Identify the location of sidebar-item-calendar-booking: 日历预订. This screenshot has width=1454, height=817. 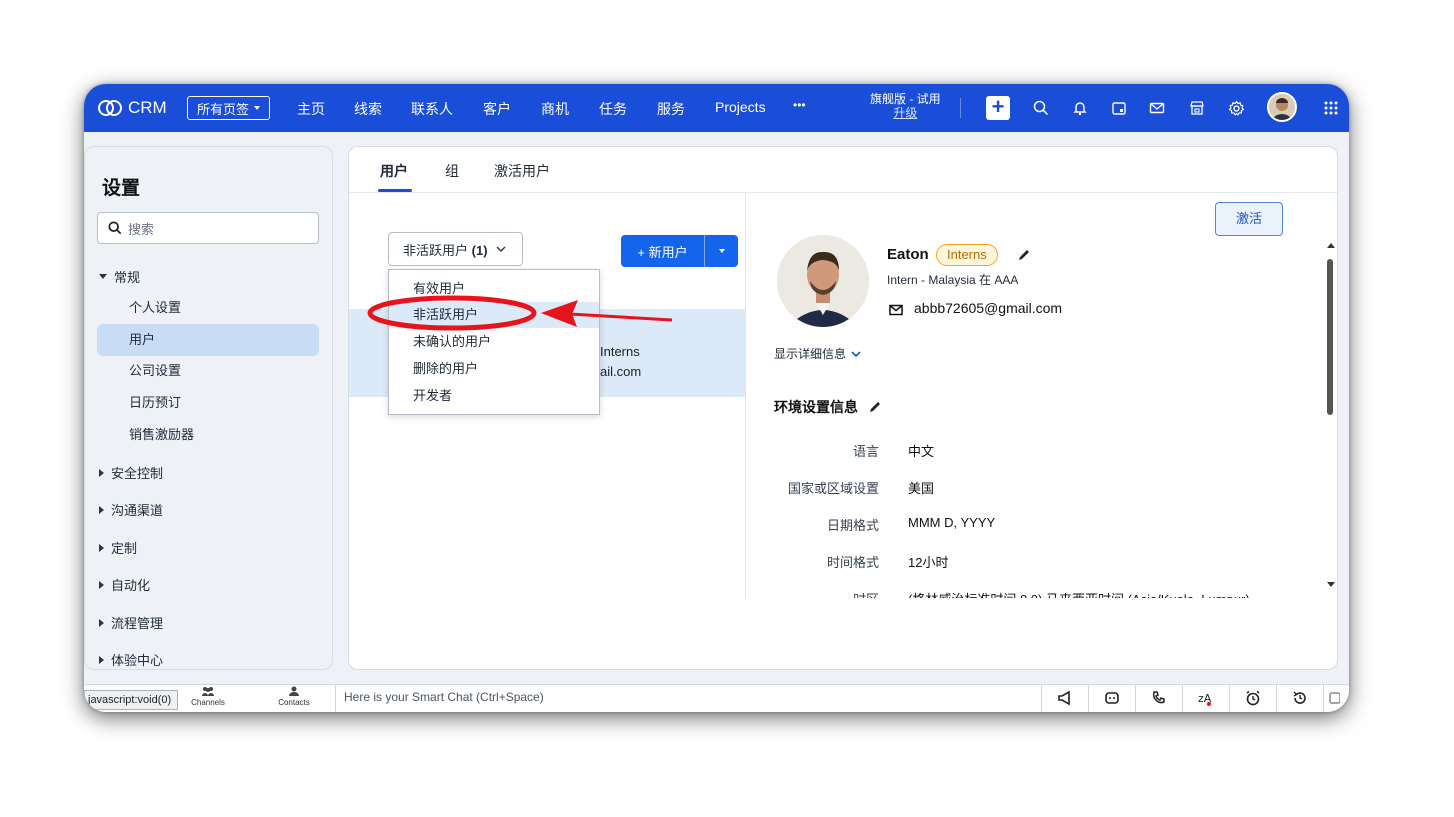
(208, 403).